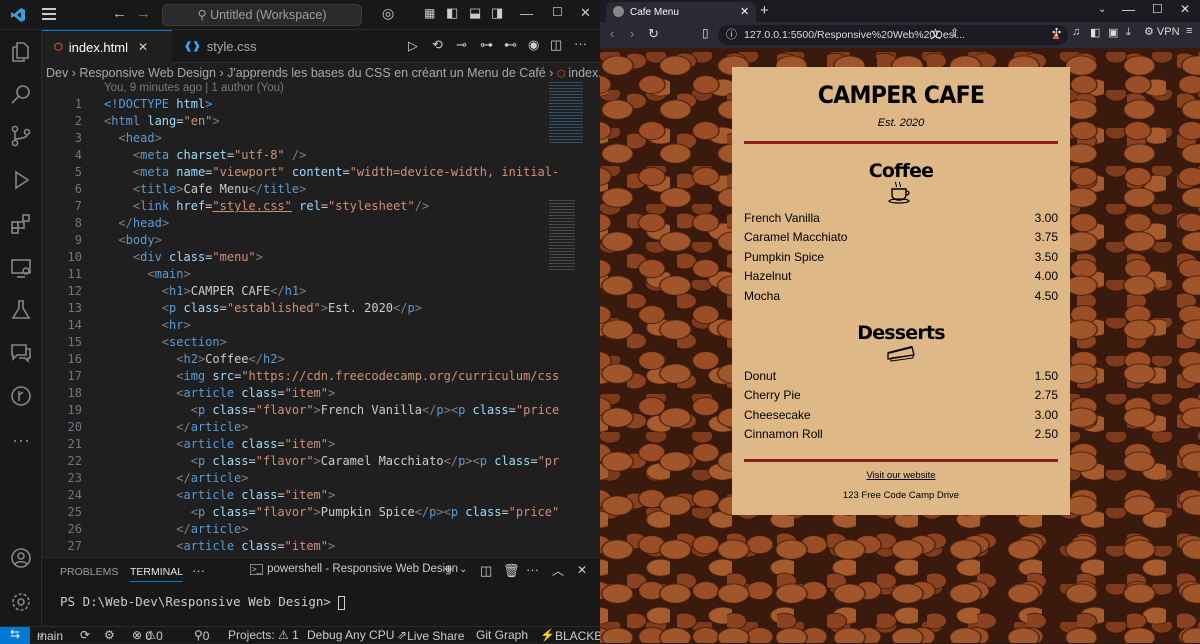 This screenshot has width=1200, height=644. I want to click on tab-problems: PROBLEMS, so click(89, 572).